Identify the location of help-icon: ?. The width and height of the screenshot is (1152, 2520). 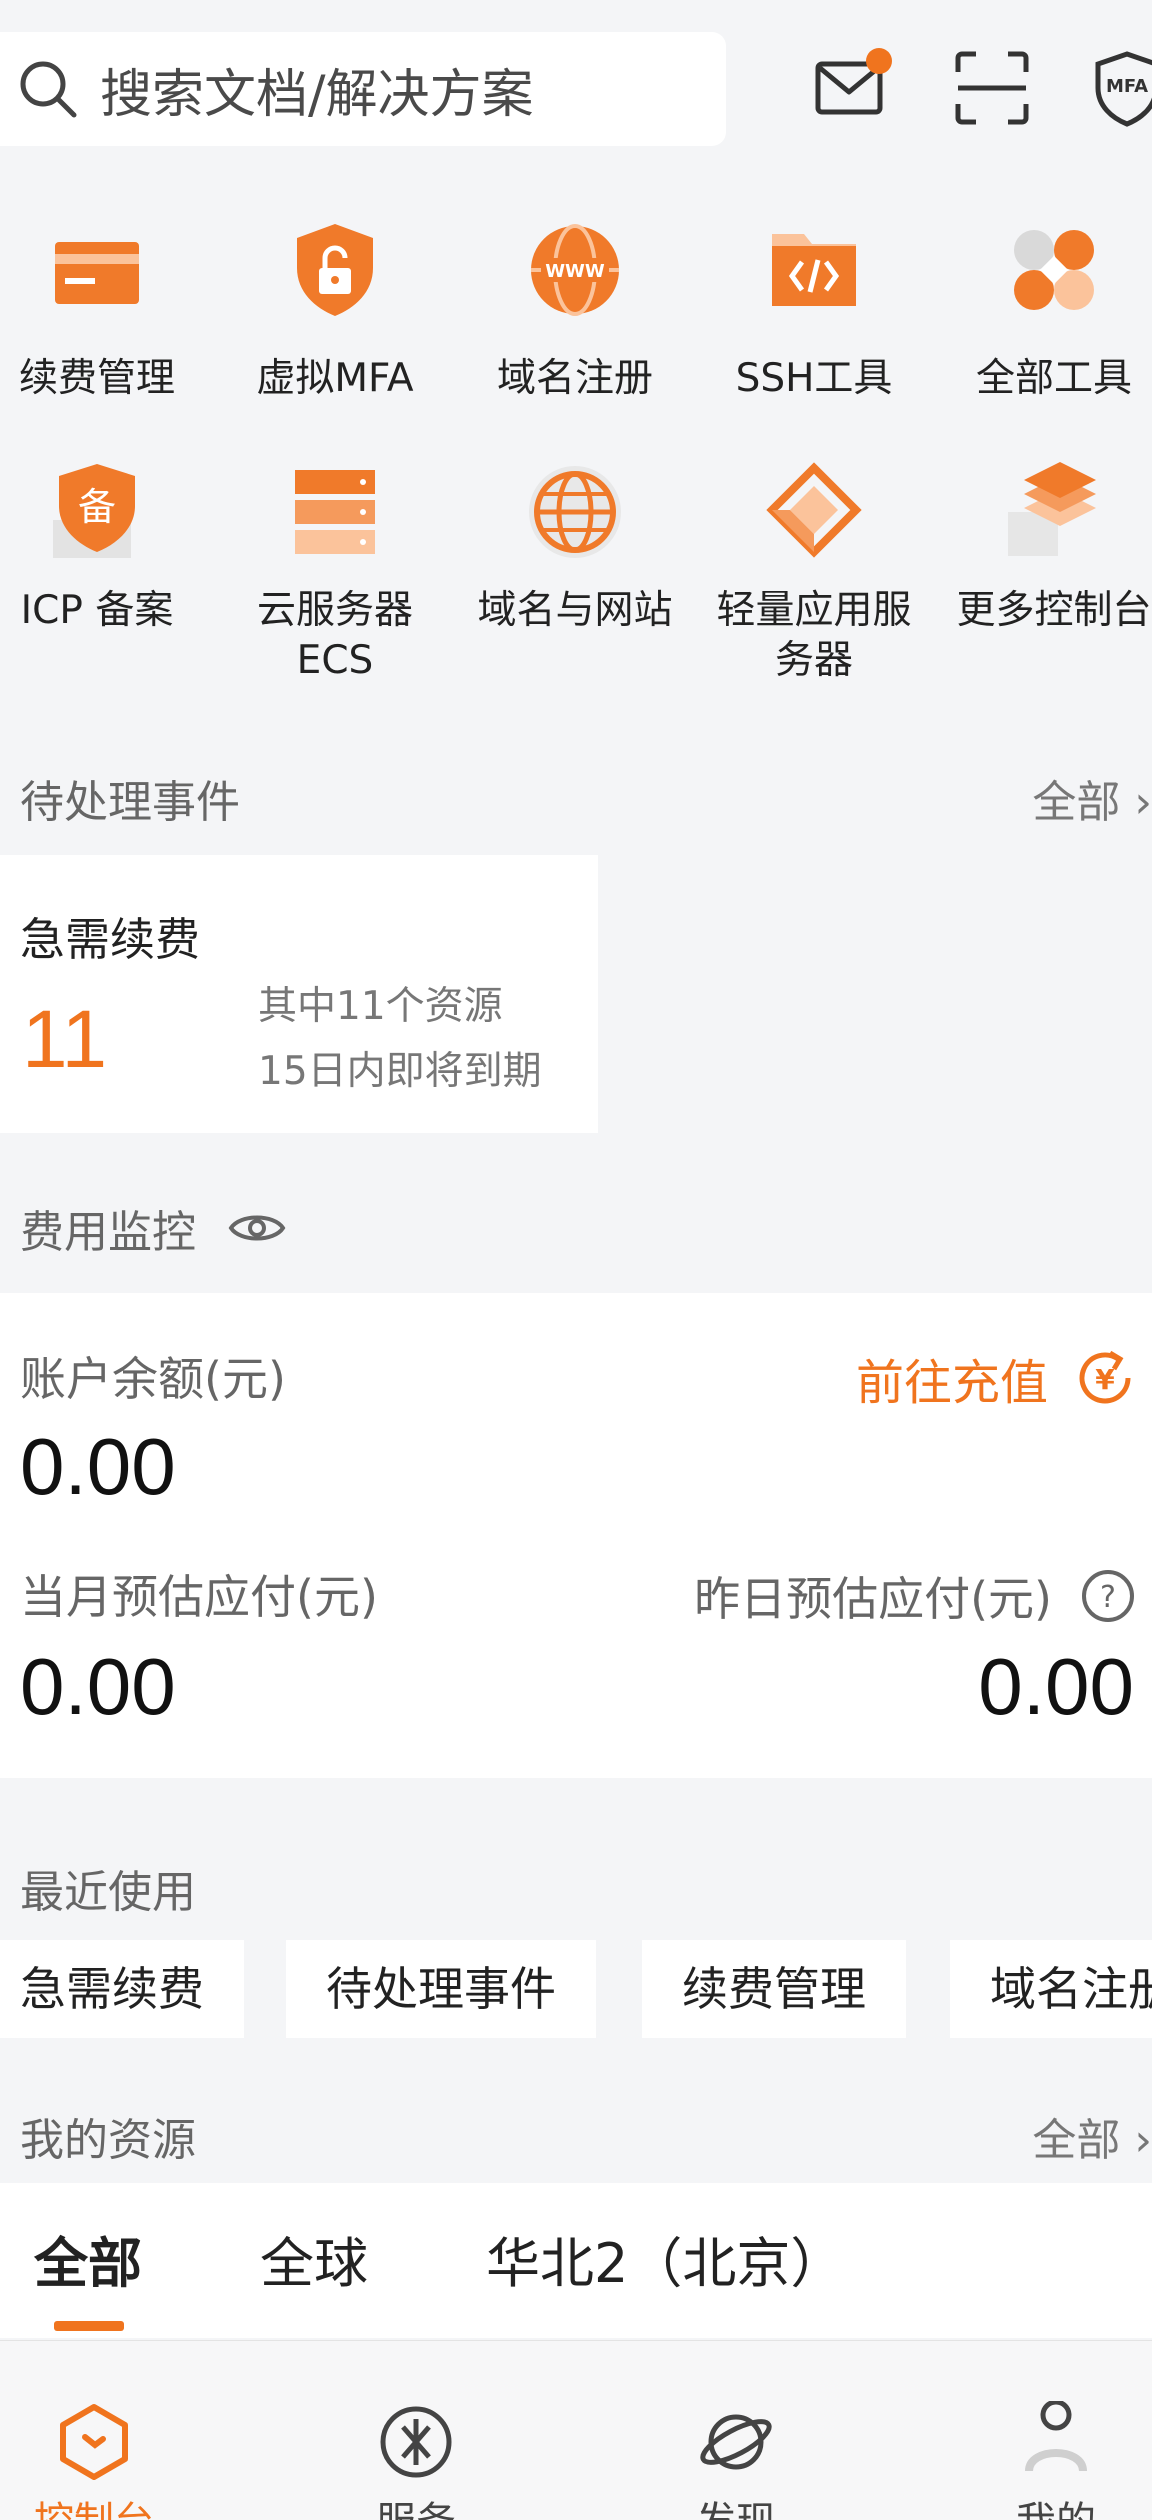
(1108, 1596).